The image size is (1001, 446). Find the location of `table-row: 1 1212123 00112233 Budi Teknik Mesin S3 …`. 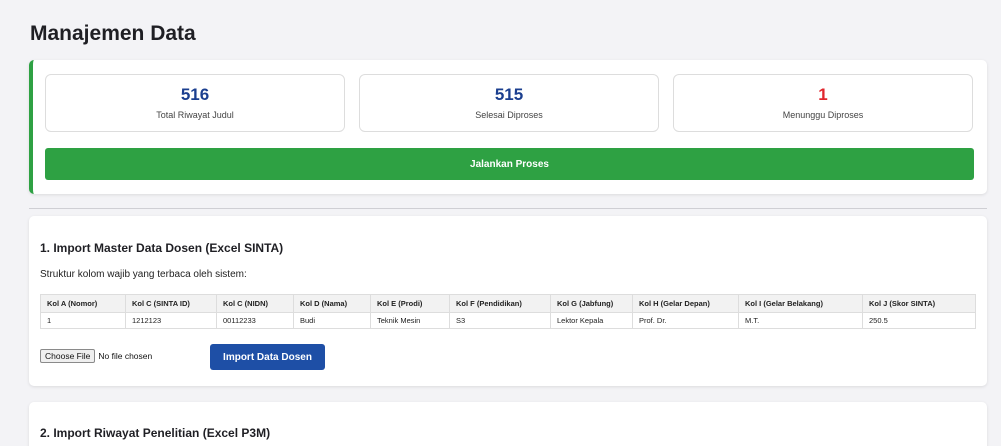

table-row: 1 1212123 00112233 Budi Teknik Mesin S3 … is located at coordinates (508, 320).